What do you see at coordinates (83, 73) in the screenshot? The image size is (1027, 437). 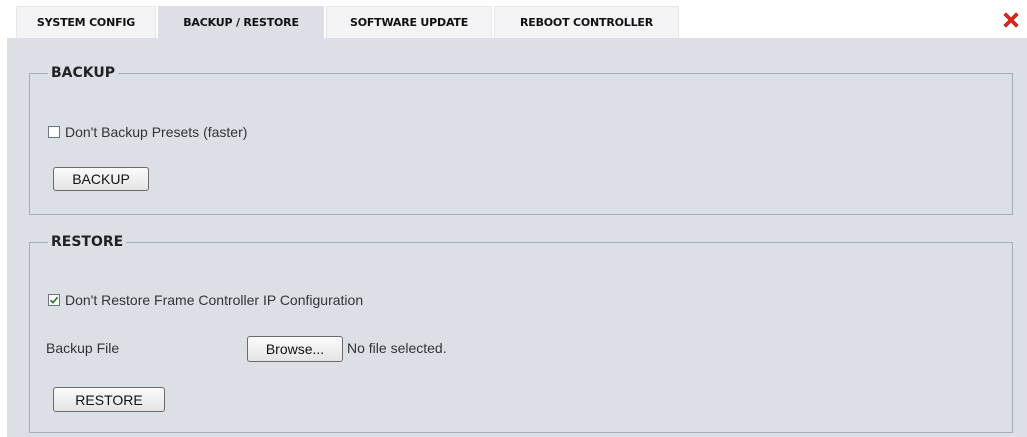 I see `backup-legend: BACKUP` at bounding box center [83, 73].